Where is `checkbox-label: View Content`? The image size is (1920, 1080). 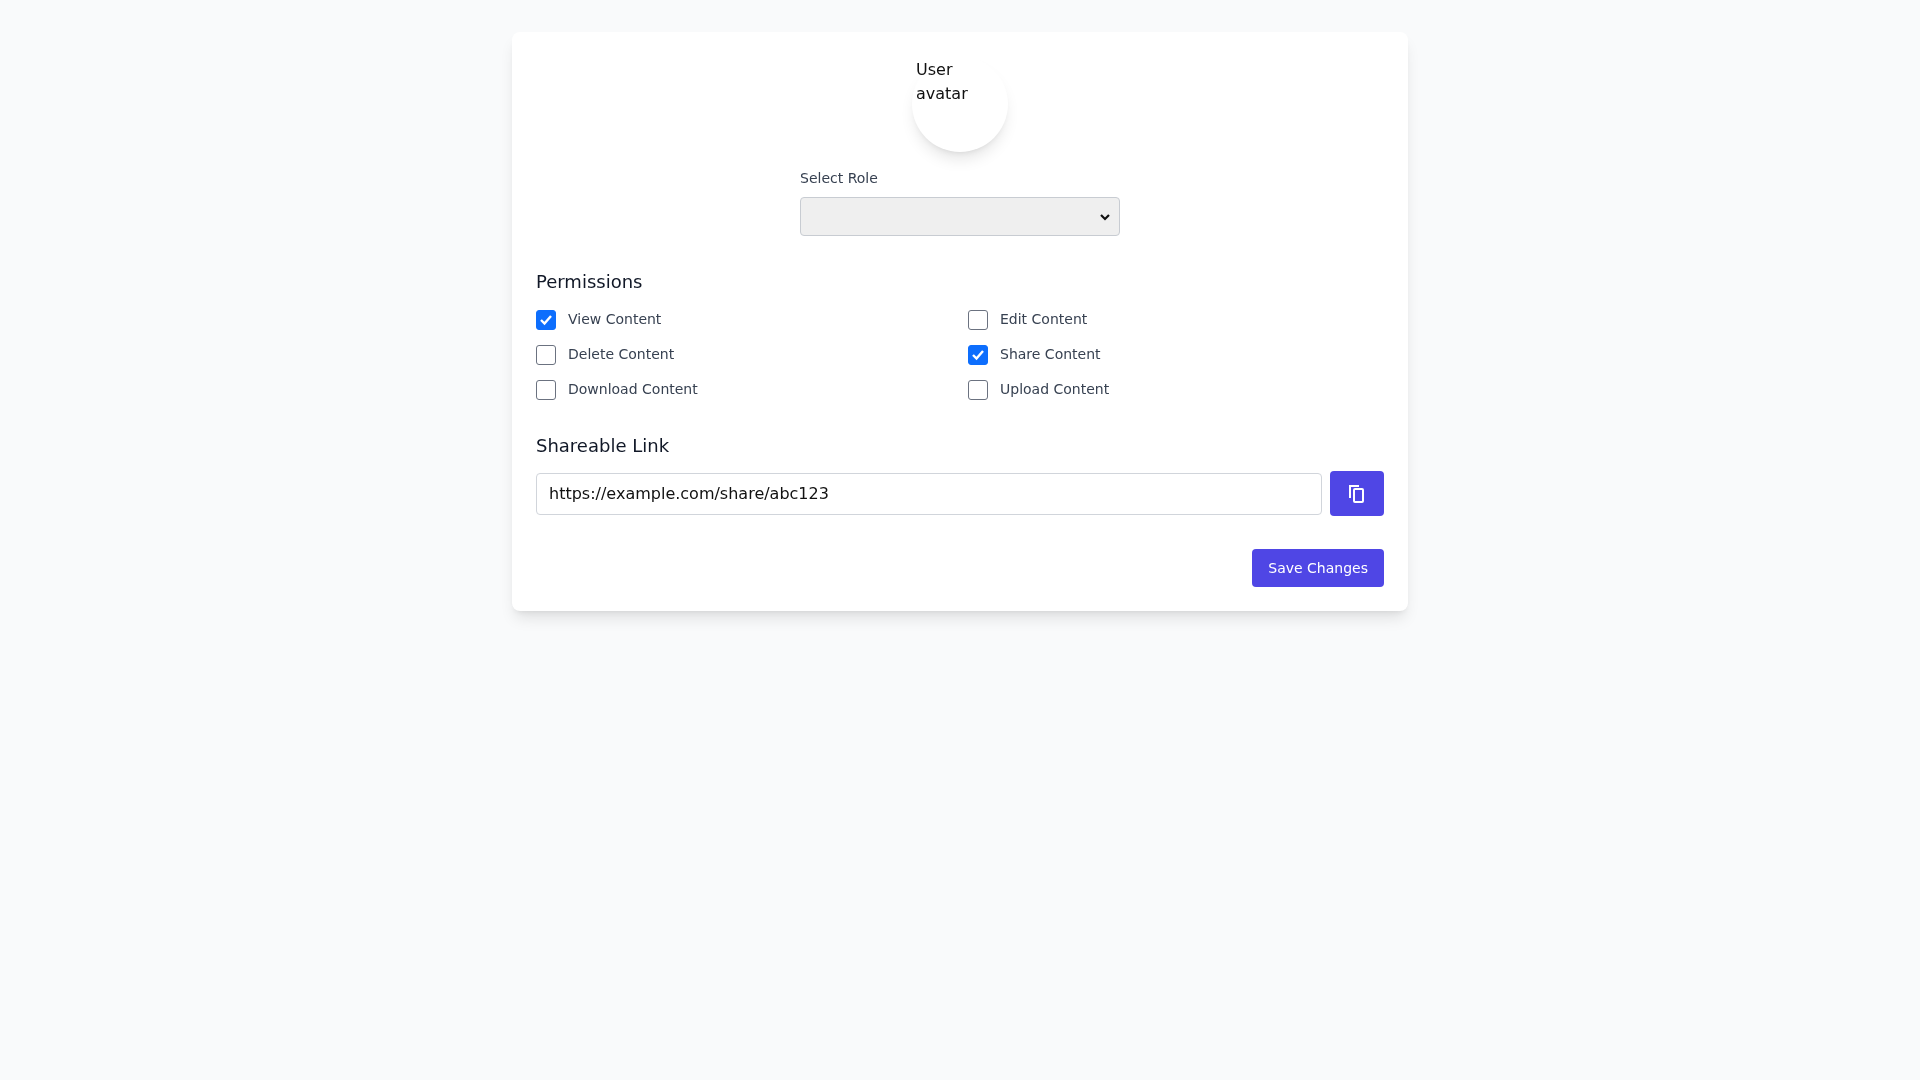 checkbox-label: View Content is located at coordinates (615, 319).